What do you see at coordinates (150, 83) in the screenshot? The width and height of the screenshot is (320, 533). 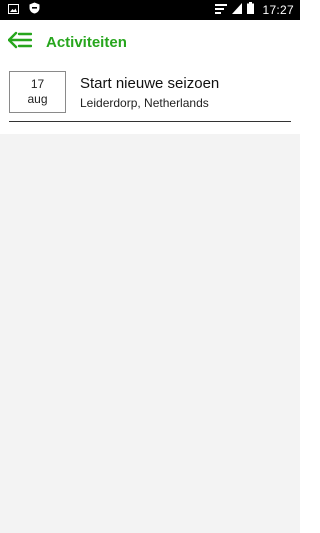 I see `activity-title: Start nieuwe seizoen` at bounding box center [150, 83].